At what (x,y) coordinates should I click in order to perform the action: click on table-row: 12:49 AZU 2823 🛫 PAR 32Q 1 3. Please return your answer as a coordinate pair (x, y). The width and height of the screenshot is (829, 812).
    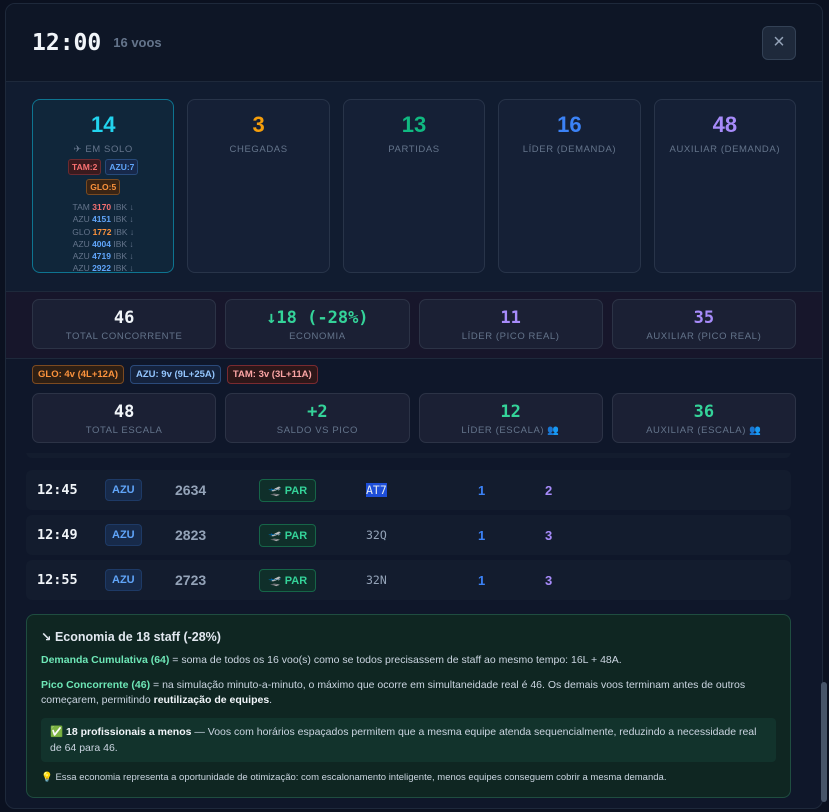
    Looking at the image, I should click on (408, 535).